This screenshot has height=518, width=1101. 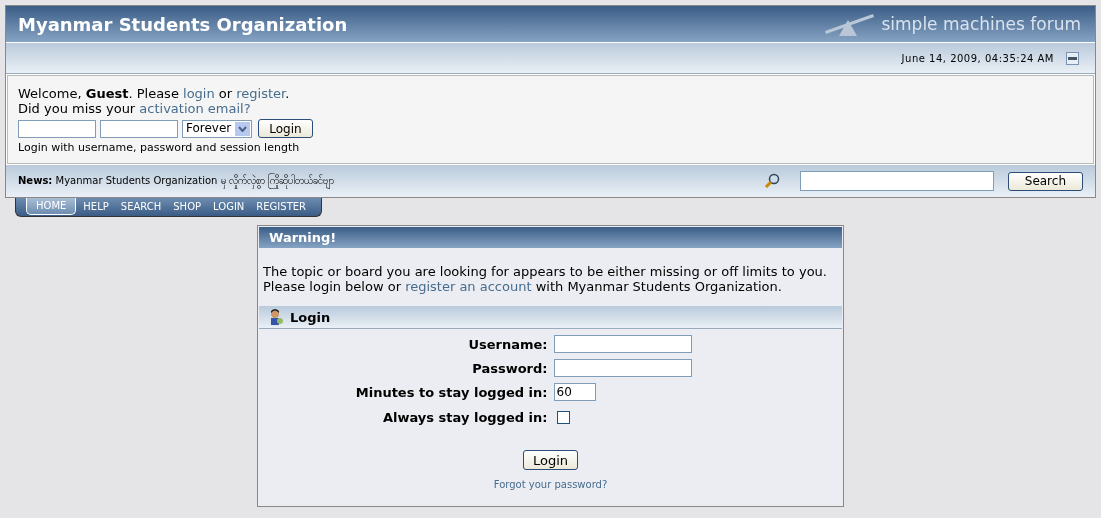 I want to click on warning-message: The topic or board you are looking for appears to be either missing or off limits to you. Please login below or register an account with Myanmar Students Organization., so click(x=545, y=279).